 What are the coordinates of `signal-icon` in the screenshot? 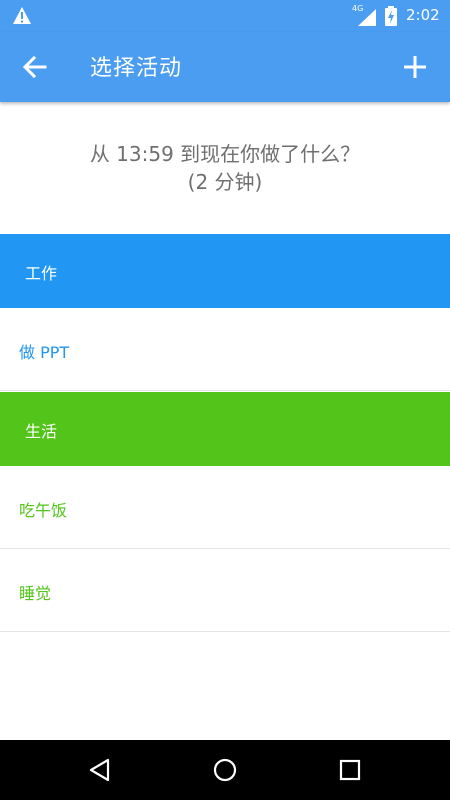 It's located at (367, 17).